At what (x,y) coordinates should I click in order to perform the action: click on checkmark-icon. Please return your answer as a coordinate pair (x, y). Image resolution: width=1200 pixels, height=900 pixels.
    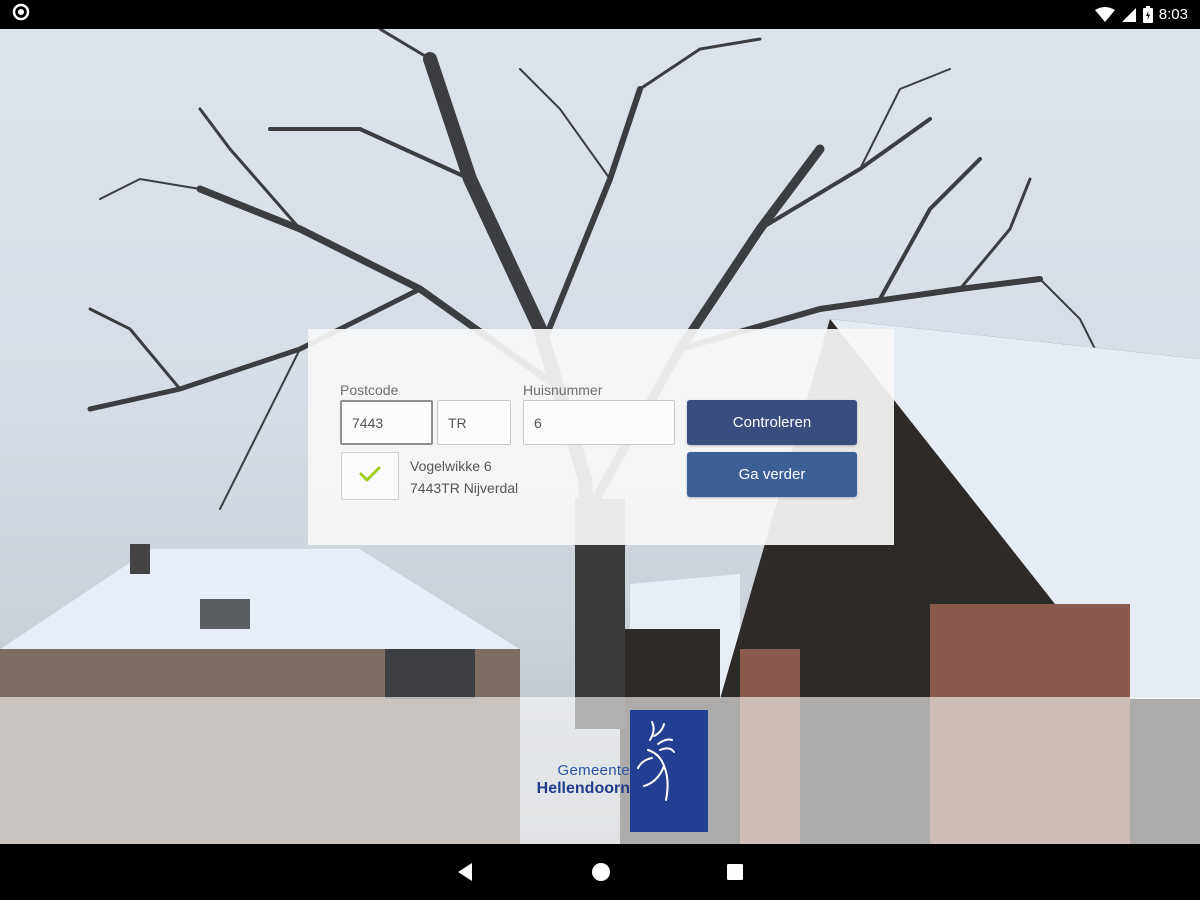
    Looking at the image, I should click on (370, 476).